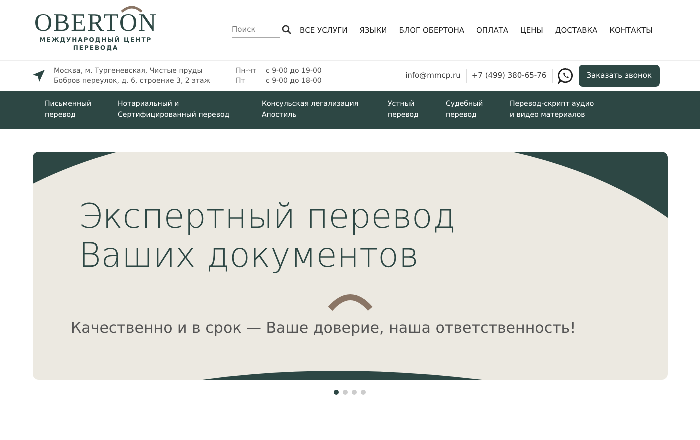 This screenshot has height=440, width=700. What do you see at coordinates (268, 237) in the screenshot?
I see `banner-title: Экспертный перевод Ваших документов` at bounding box center [268, 237].